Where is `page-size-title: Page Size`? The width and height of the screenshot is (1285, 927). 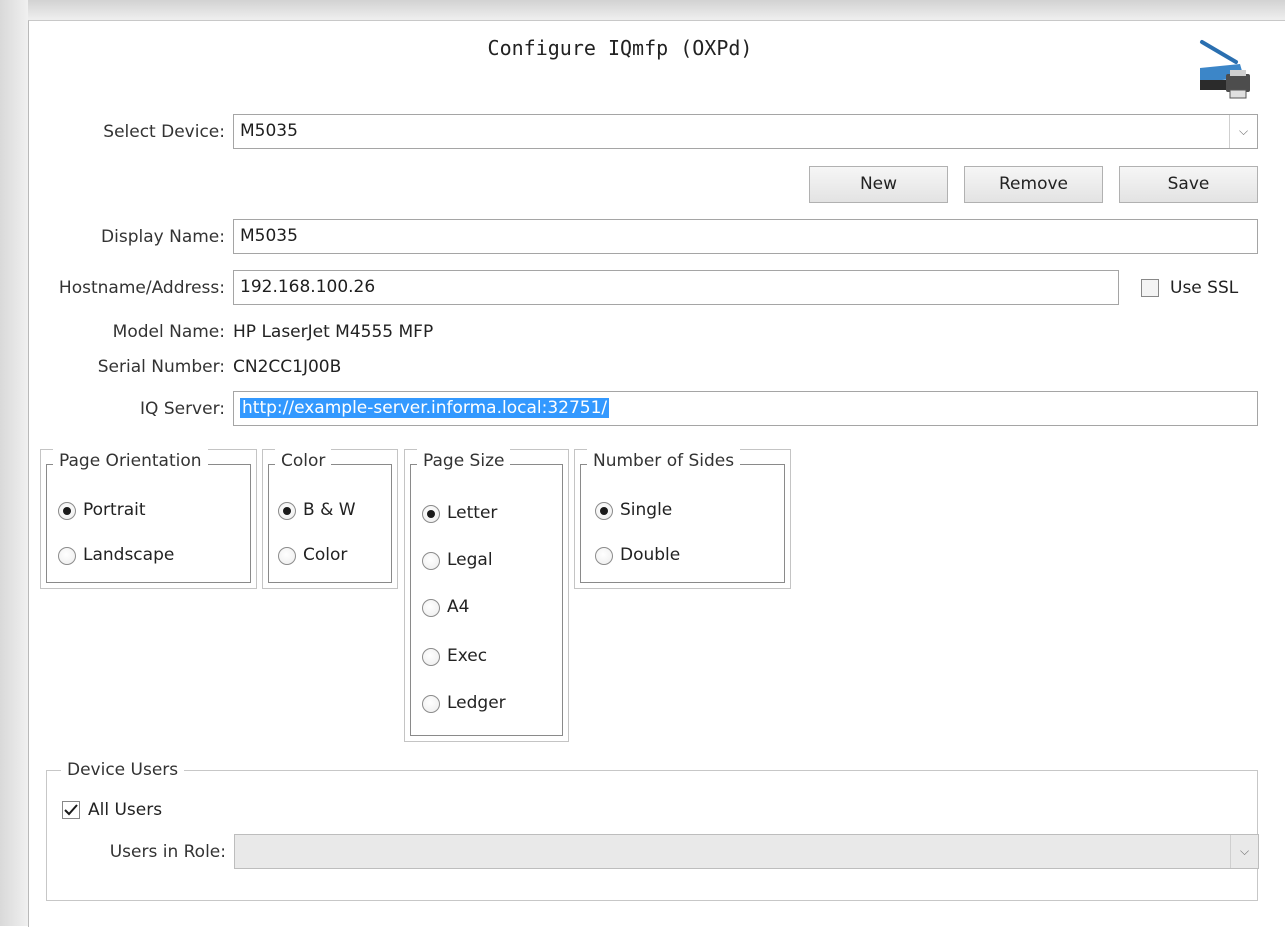 page-size-title: Page Size is located at coordinates (464, 461).